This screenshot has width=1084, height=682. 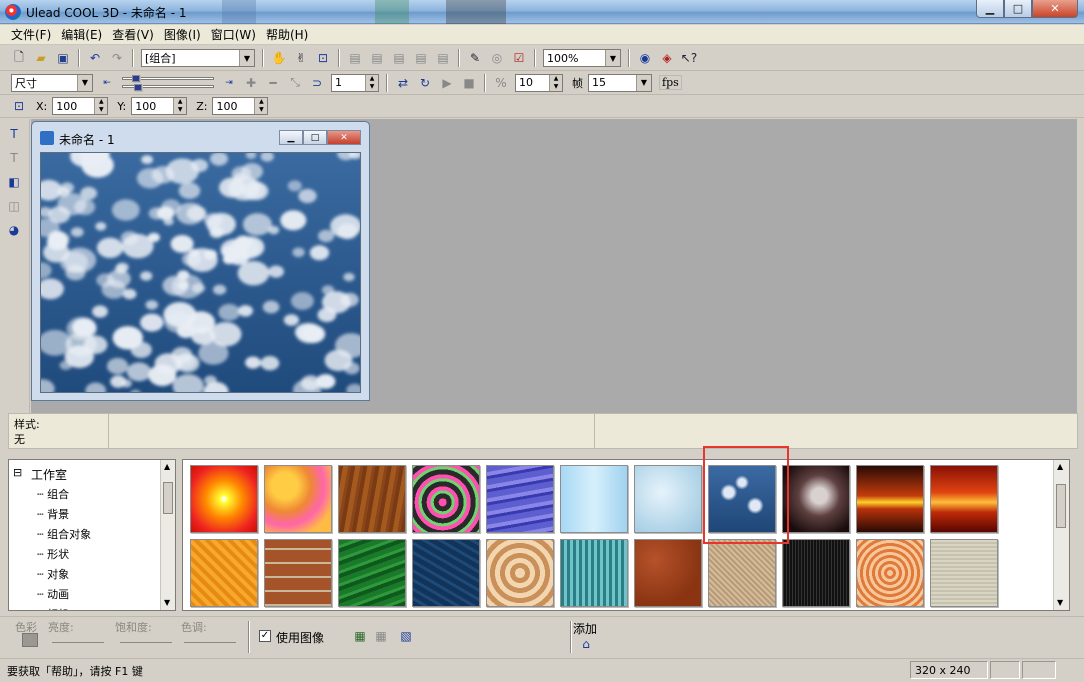 I want to click on align-right-icon: ▤, so click(x=399, y=58).